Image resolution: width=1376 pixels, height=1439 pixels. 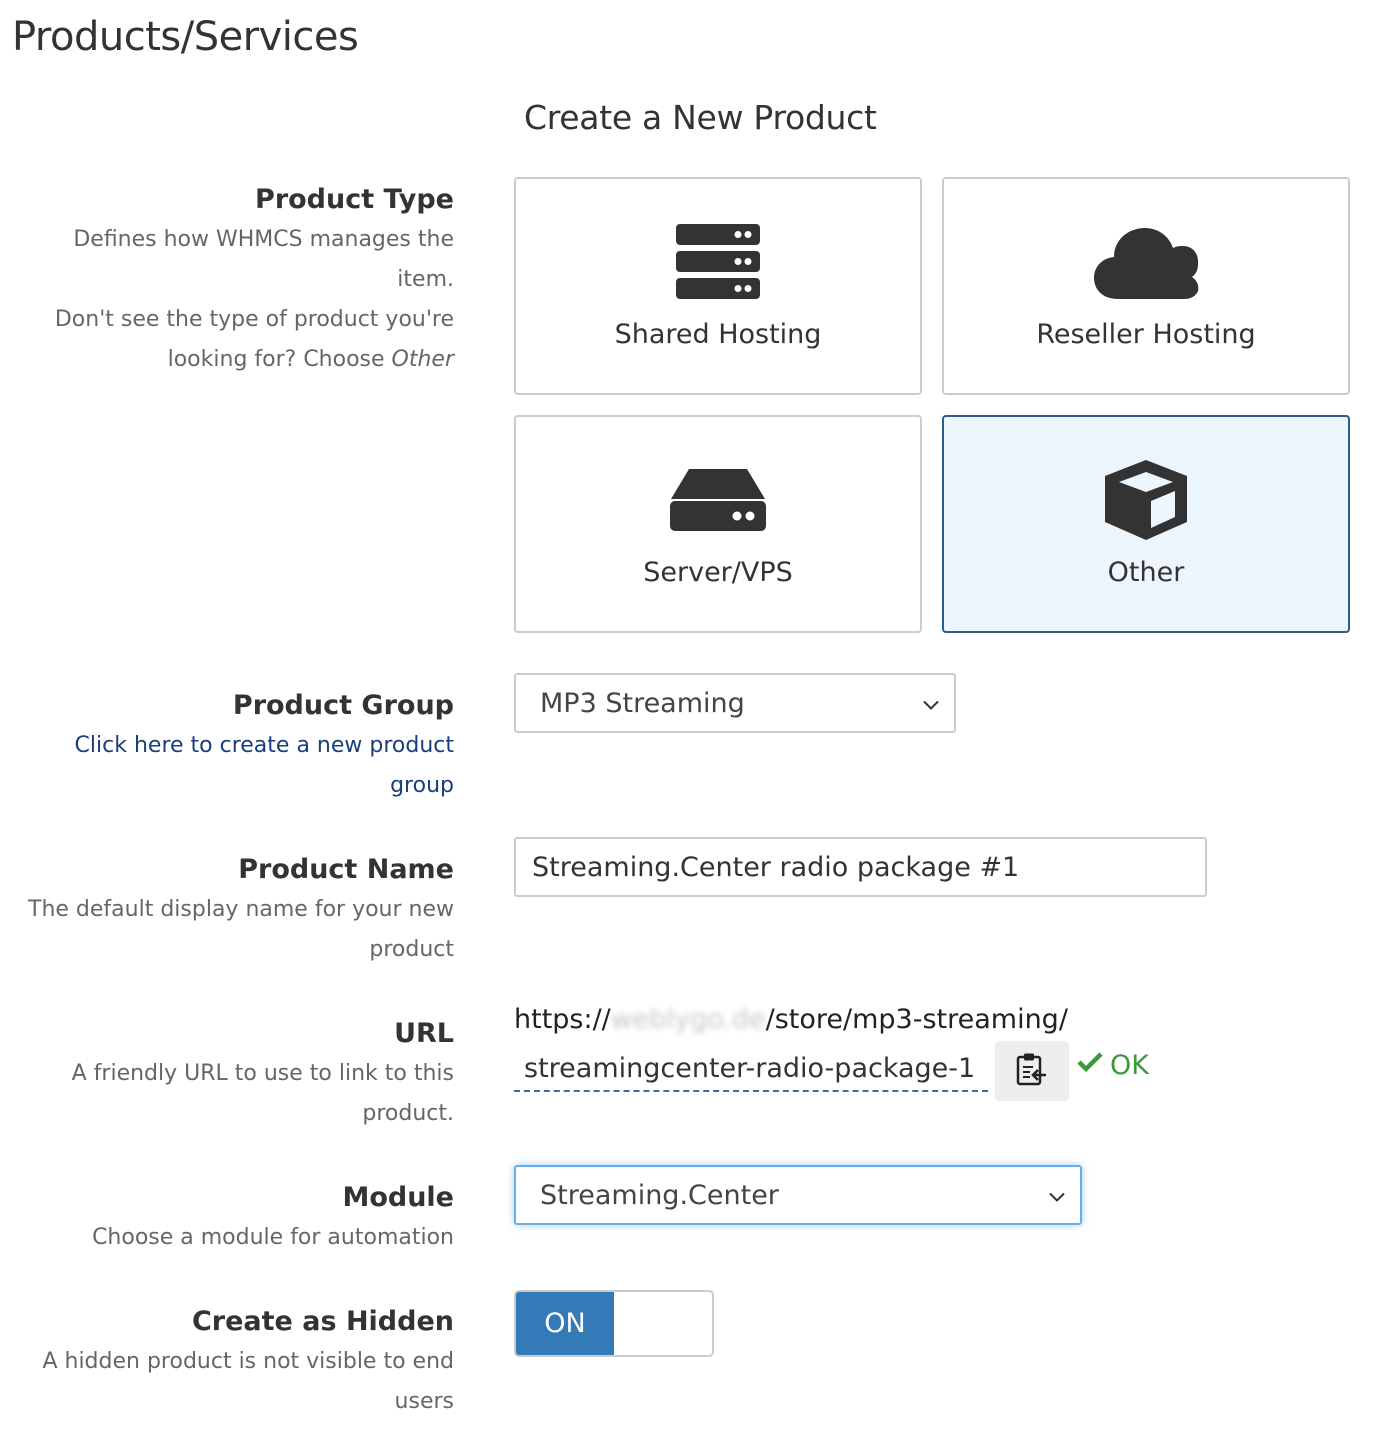 I want to click on product-type-server-vps-label: Server/VPS, so click(x=718, y=572).